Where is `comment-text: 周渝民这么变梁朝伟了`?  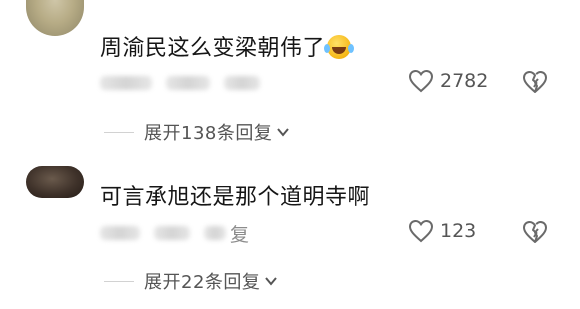 comment-text: 周渝民这么变梁朝伟了 is located at coordinates (226, 46).